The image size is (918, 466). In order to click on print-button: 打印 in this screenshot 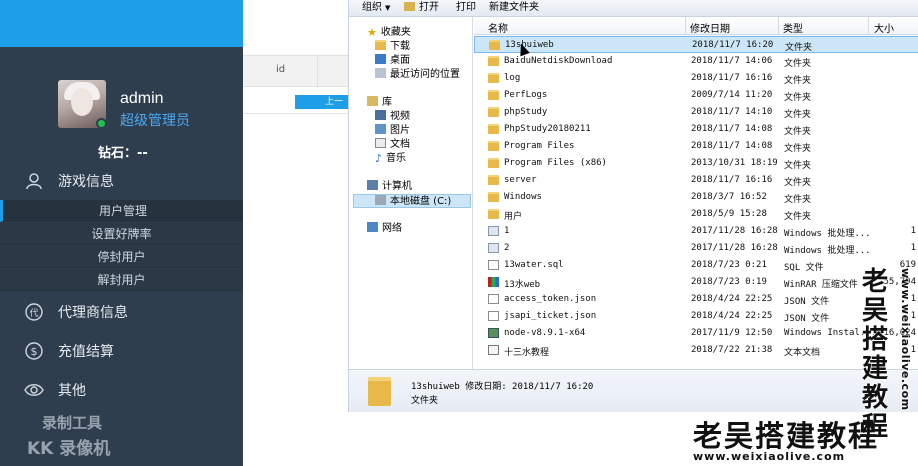, I will do `click(466, 8)`.